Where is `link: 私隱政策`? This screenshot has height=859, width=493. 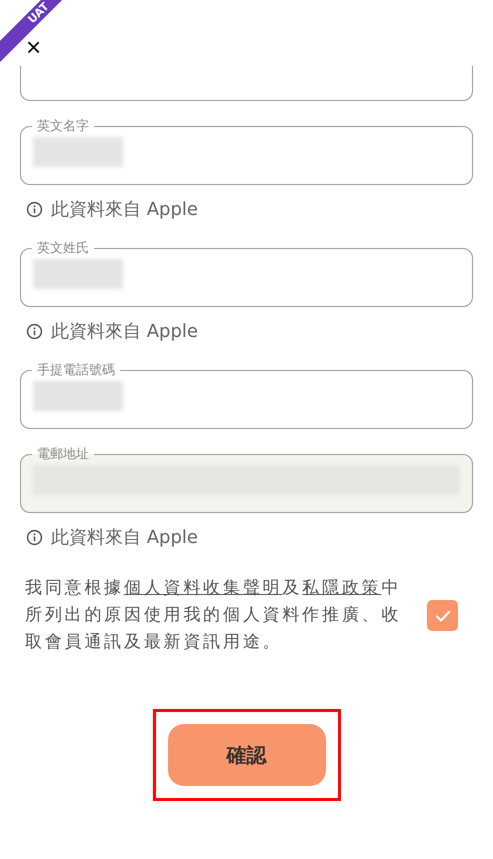 link: 私隱政策 is located at coordinates (342, 588).